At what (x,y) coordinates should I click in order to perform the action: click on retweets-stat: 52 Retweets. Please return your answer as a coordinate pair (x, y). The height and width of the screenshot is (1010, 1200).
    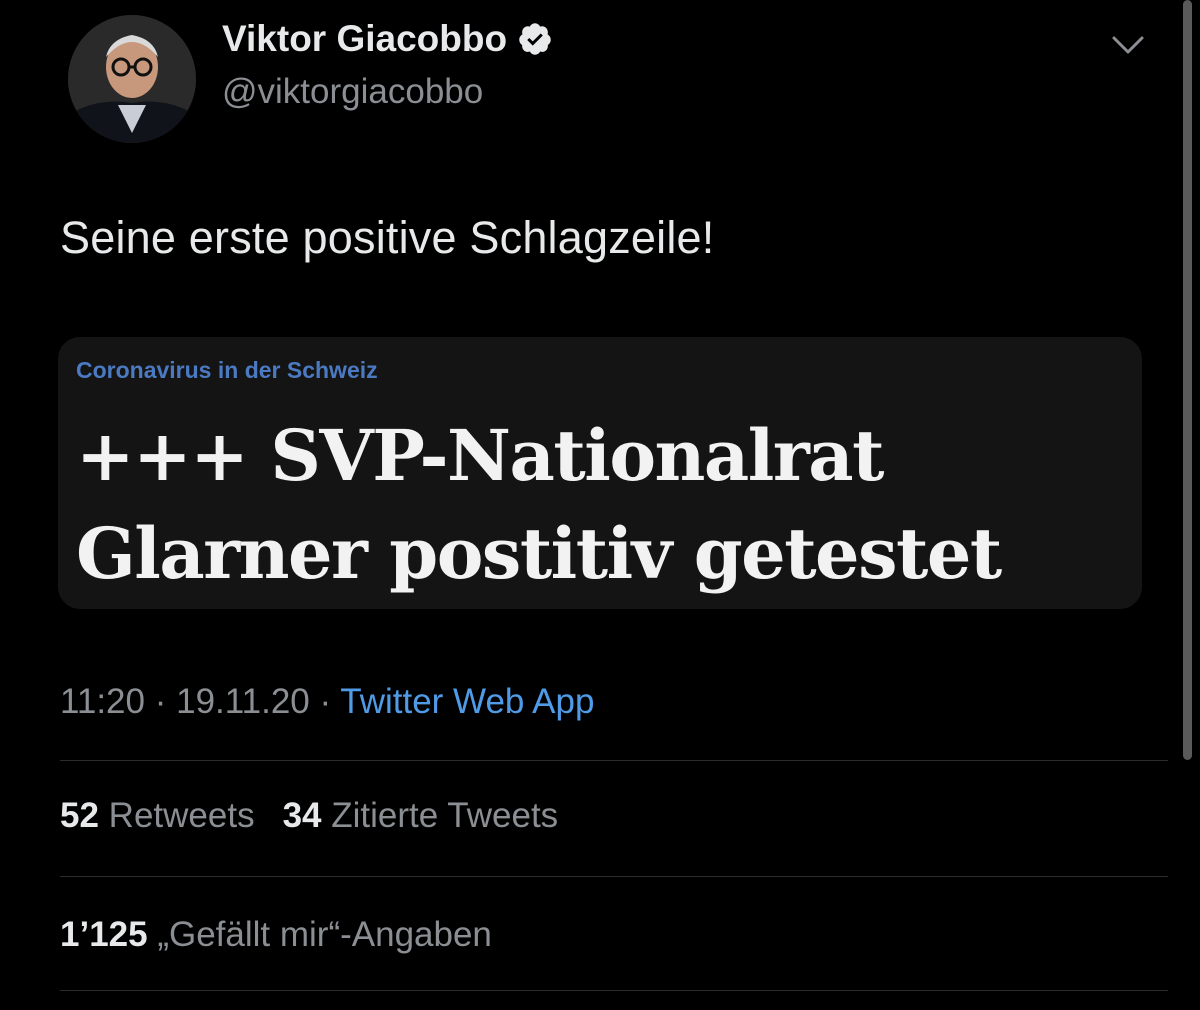
    Looking at the image, I should click on (157, 815).